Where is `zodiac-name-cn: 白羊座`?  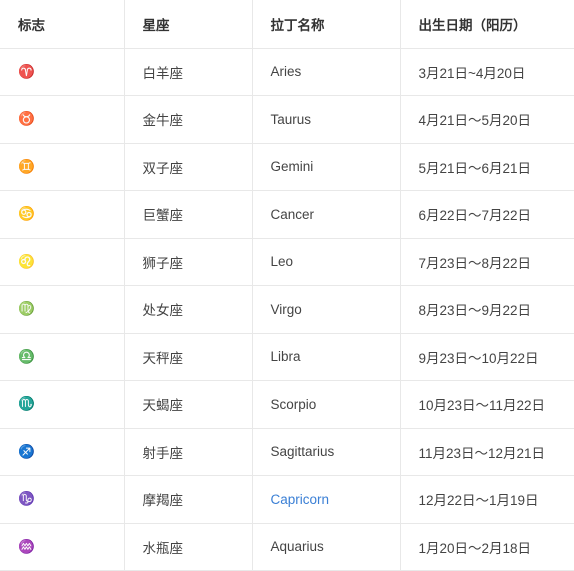
zodiac-name-cn: 白羊座 is located at coordinates (188, 72).